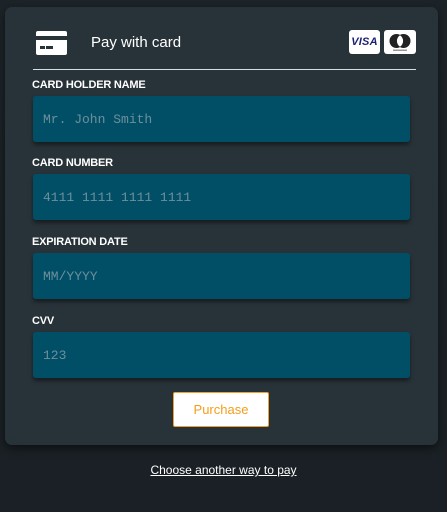 The width and height of the screenshot is (447, 512). I want to click on card-header: Pay with card VISA, so click(224, 45).